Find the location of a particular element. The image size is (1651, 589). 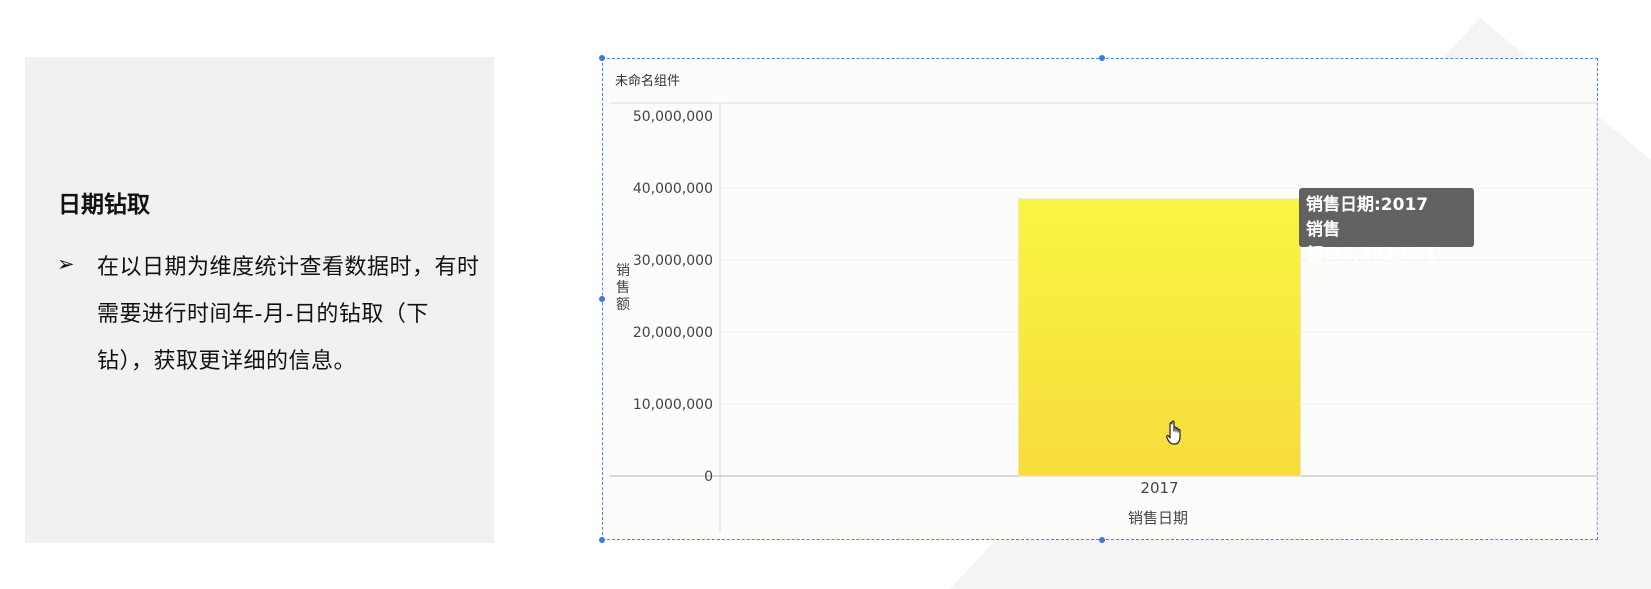

data-tooltip: 销售日期:2017 销售额:38,492,041 is located at coordinates (1386, 226).